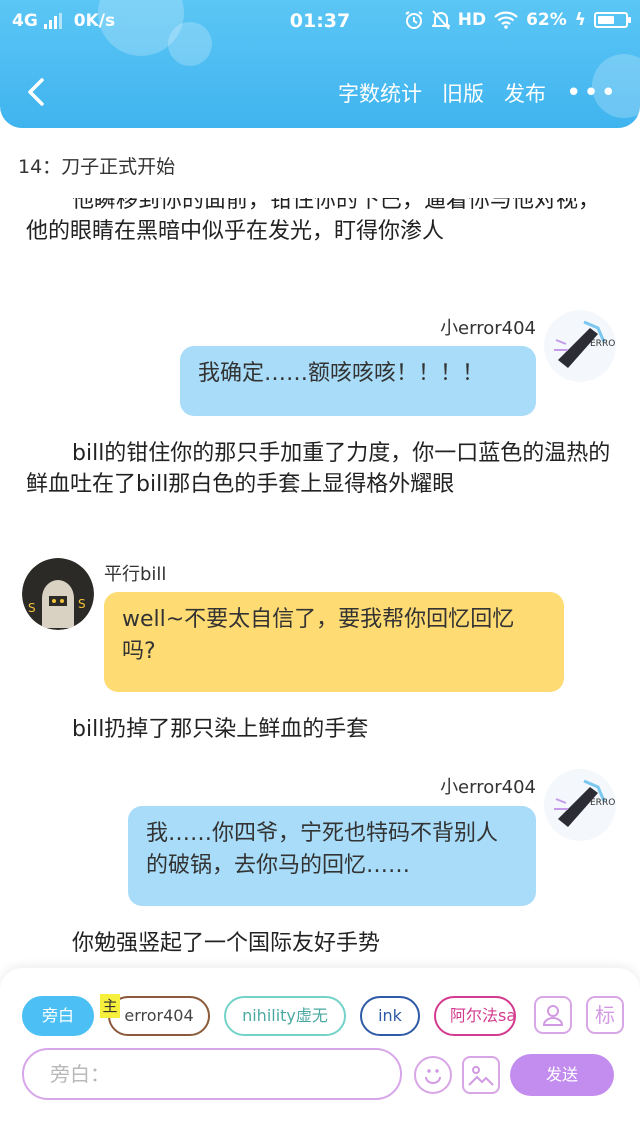 This screenshot has width=640, height=1138. What do you see at coordinates (525, 93) in the screenshot?
I see `publish-button: 发布` at bounding box center [525, 93].